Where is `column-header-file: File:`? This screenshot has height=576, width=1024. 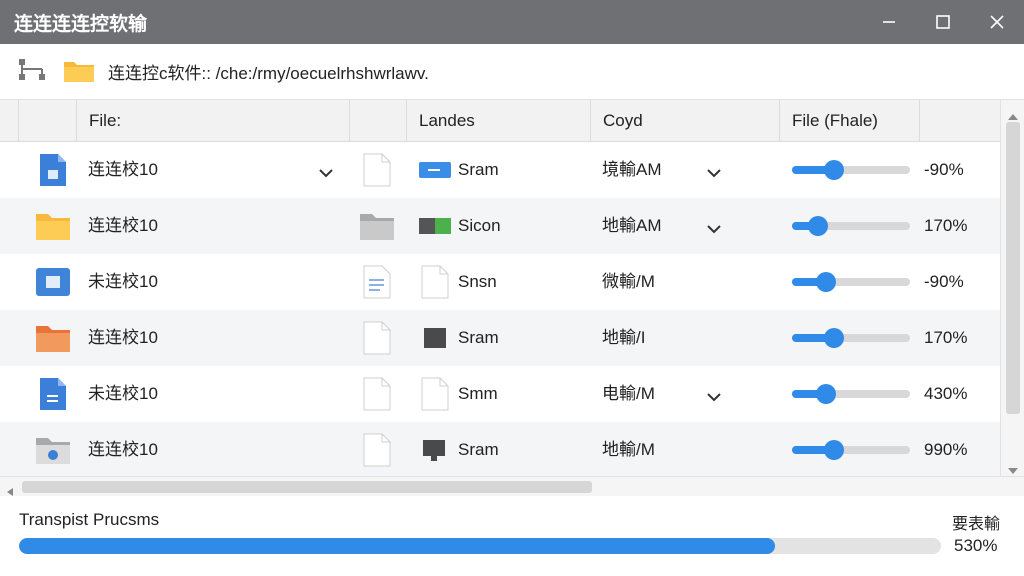
column-header-file: File: is located at coordinates (212, 121).